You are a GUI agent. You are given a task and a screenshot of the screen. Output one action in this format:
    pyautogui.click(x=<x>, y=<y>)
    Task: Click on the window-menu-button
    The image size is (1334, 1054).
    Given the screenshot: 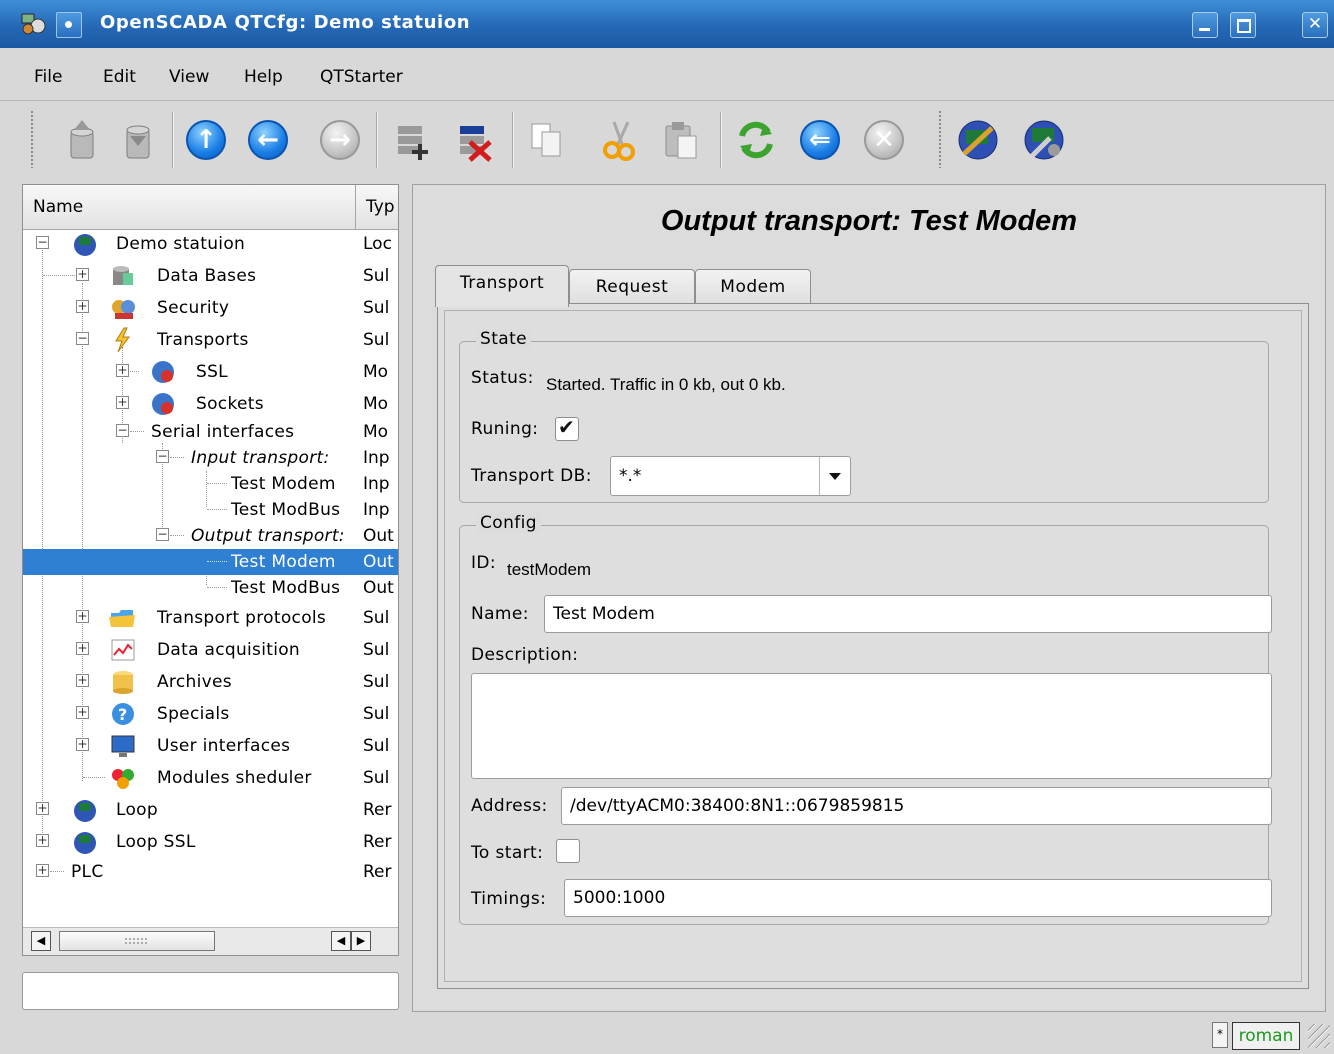 What is the action you would take?
    pyautogui.click(x=69, y=25)
    